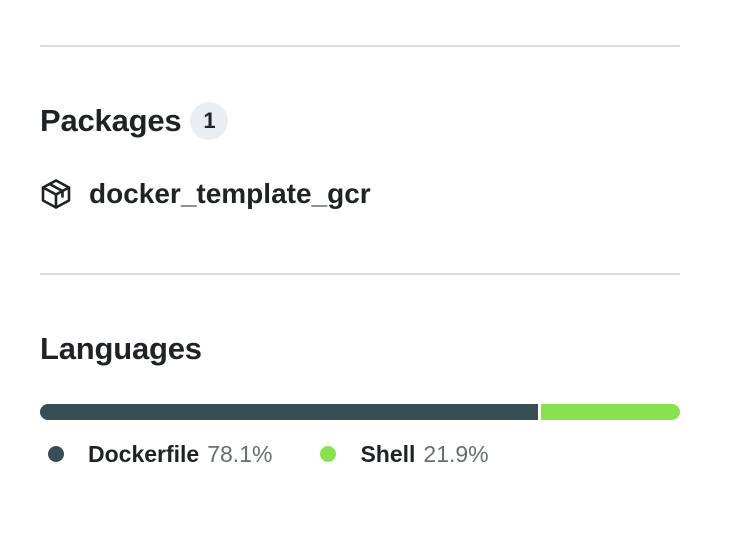 The height and width of the screenshot is (552, 734). I want to click on language-percent: 21.9%, so click(456, 453).